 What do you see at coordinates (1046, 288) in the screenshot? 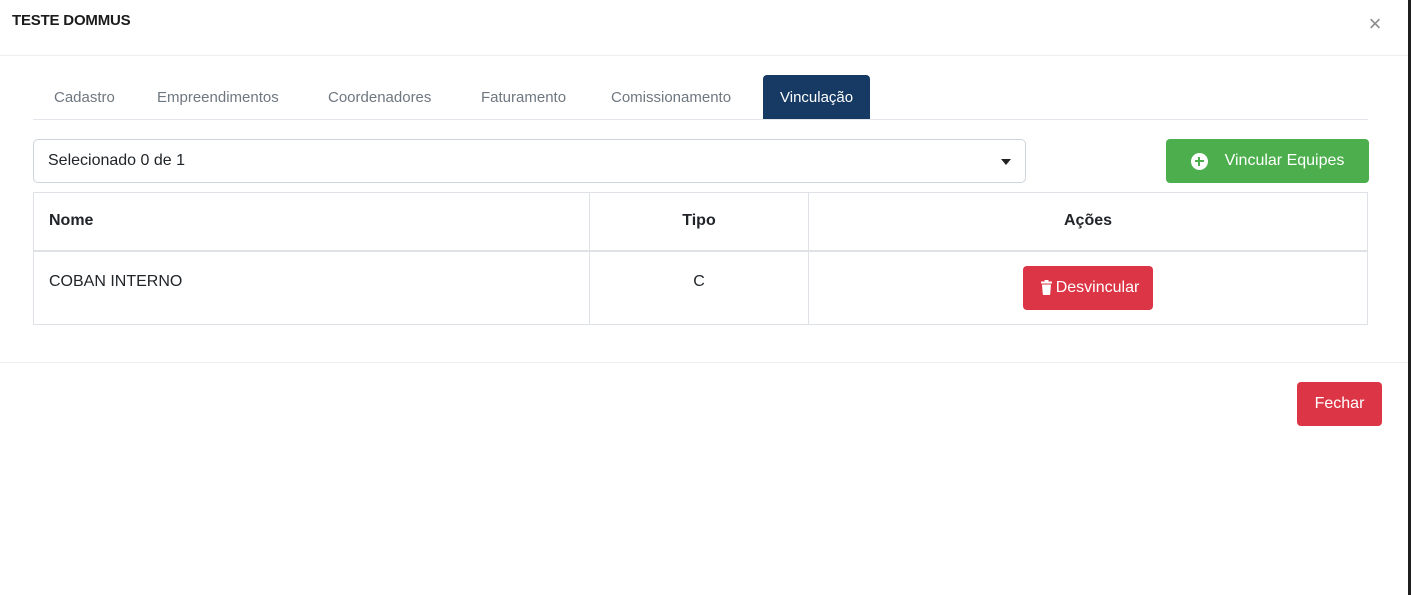
I see `trash-icon` at bounding box center [1046, 288].